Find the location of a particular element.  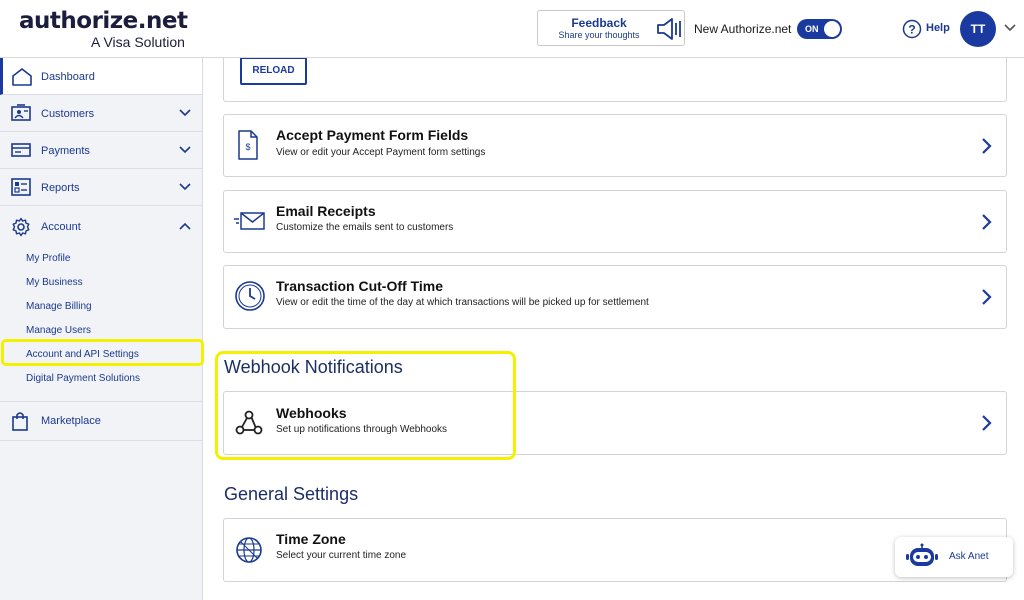

sidebar-subitem-manage-users: Manage Users is located at coordinates (58, 330).